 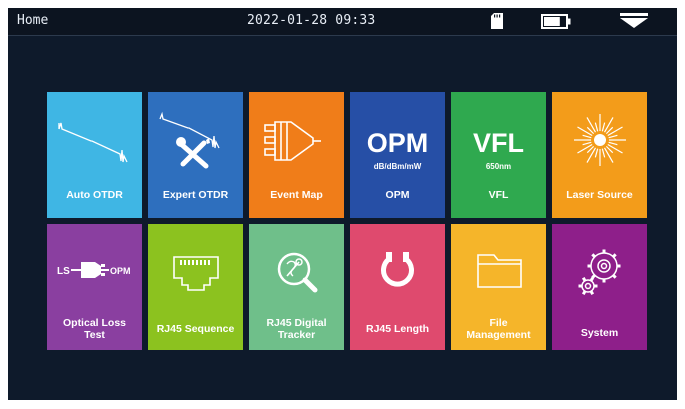 I want to click on opm-icon-text: OPM, so click(x=397, y=143).